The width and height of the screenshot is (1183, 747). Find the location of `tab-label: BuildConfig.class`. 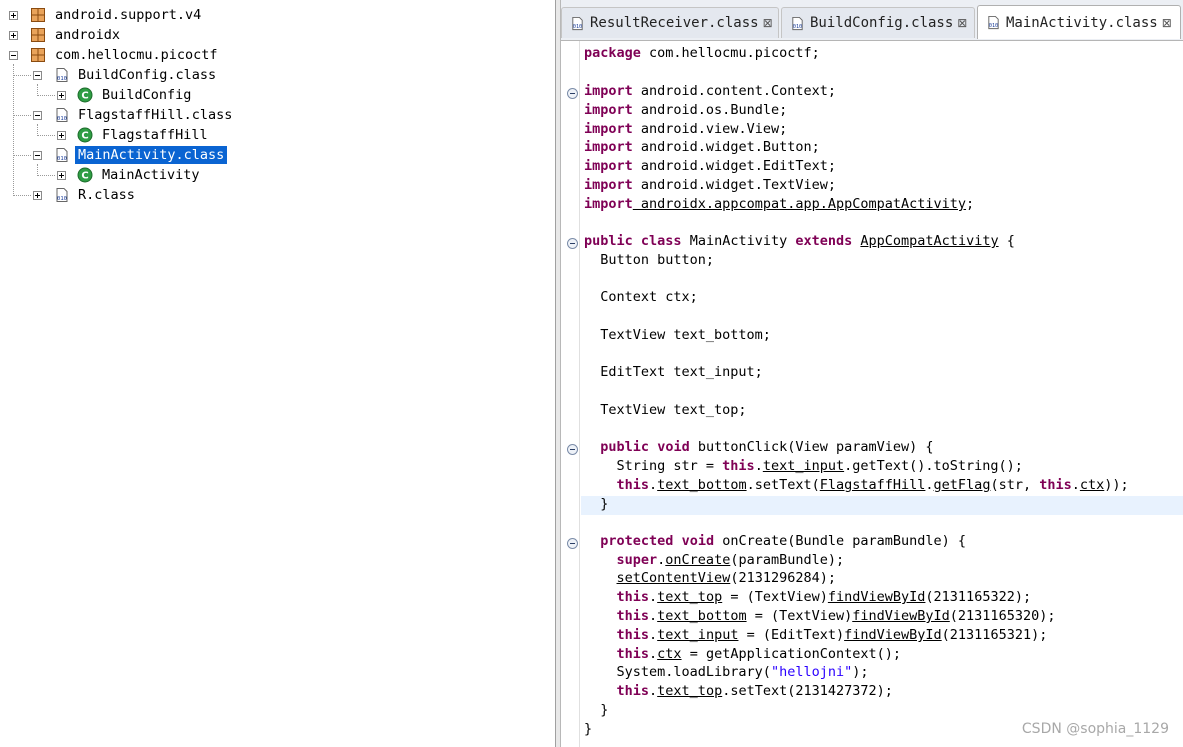

tab-label: BuildConfig.class is located at coordinates (882, 23).